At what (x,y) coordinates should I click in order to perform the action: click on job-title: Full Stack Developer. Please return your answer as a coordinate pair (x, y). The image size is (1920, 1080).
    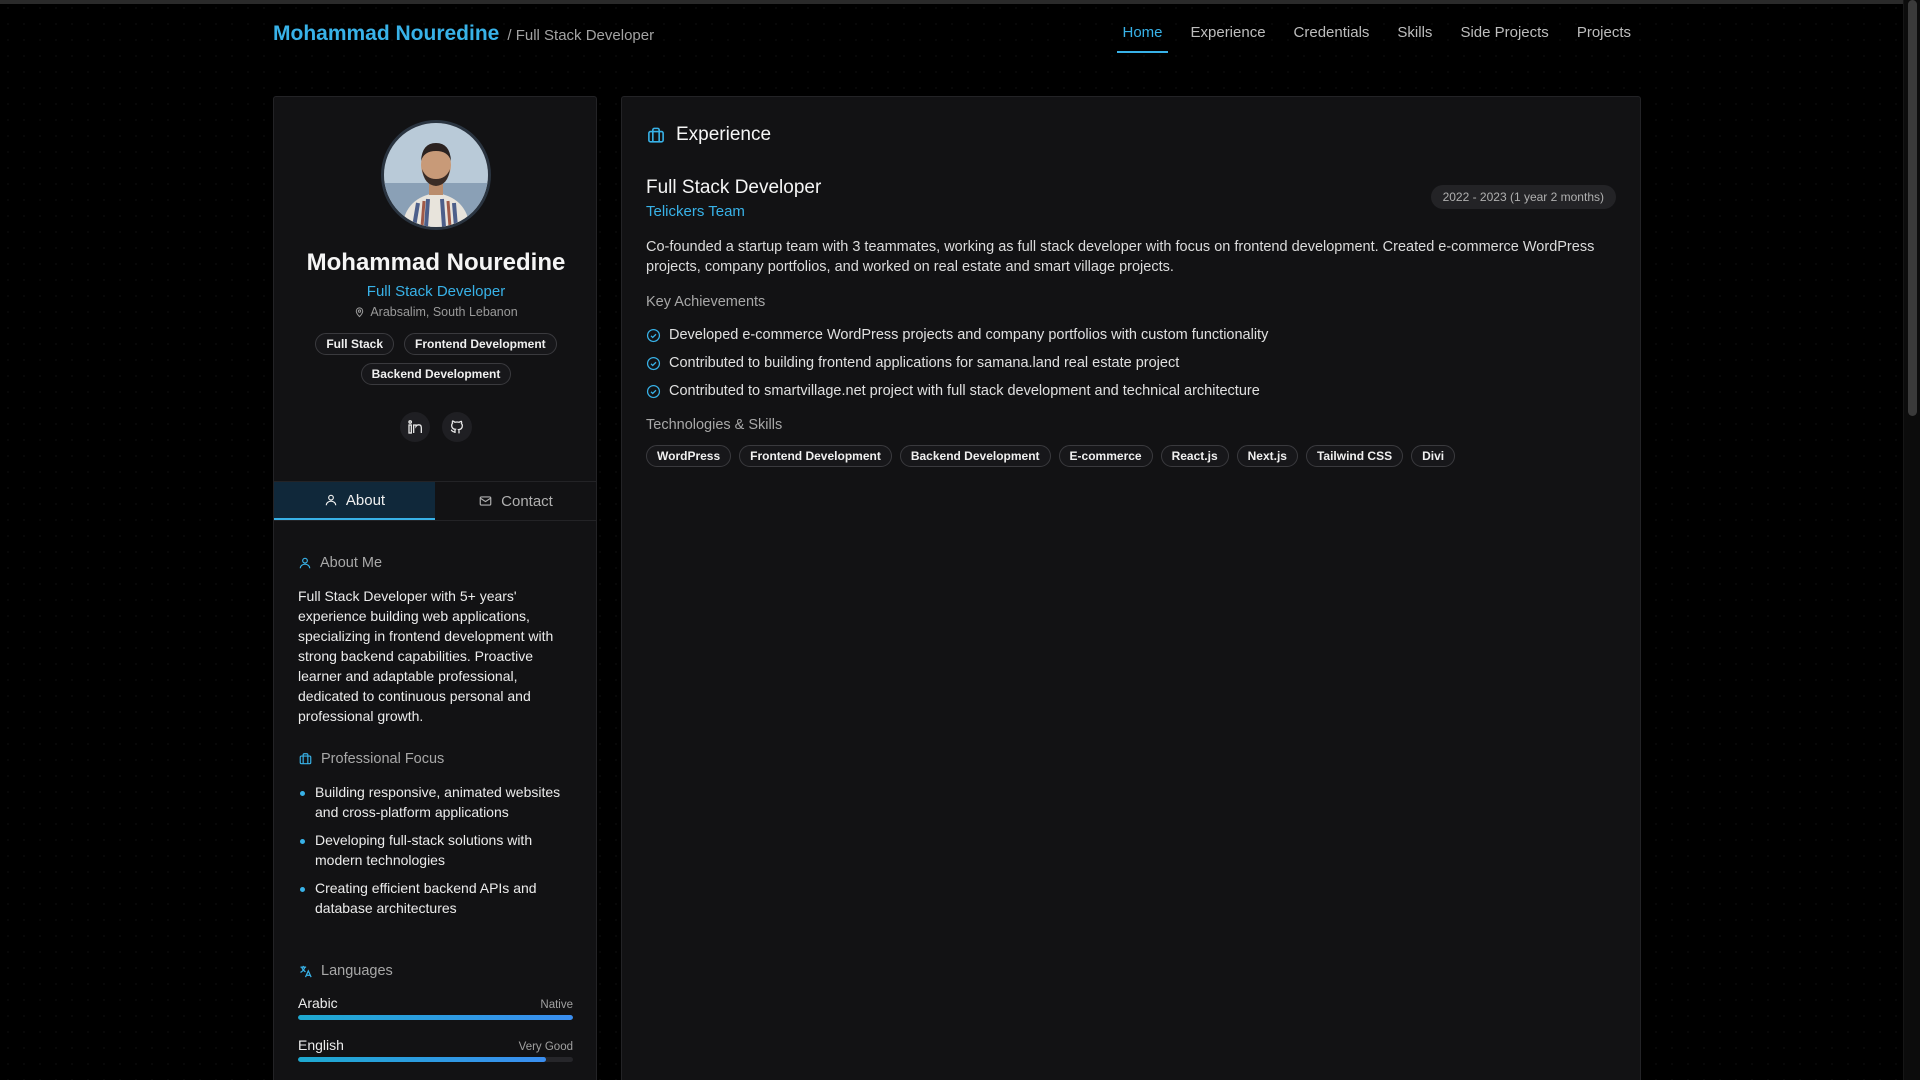
    Looking at the image, I should click on (734, 187).